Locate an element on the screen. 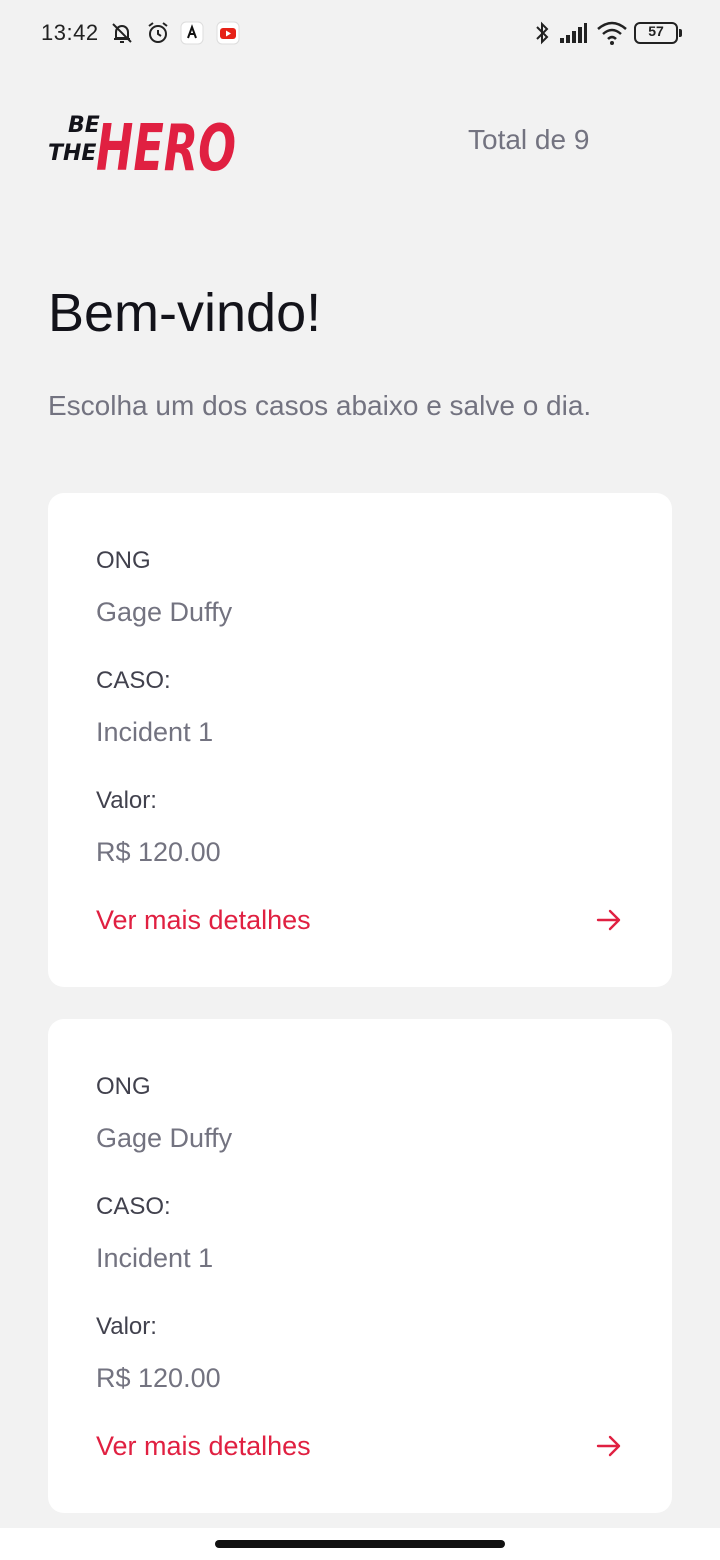 This screenshot has width=720, height=1560. status-bar: 13:42 57 is located at coordinates (360, 33).